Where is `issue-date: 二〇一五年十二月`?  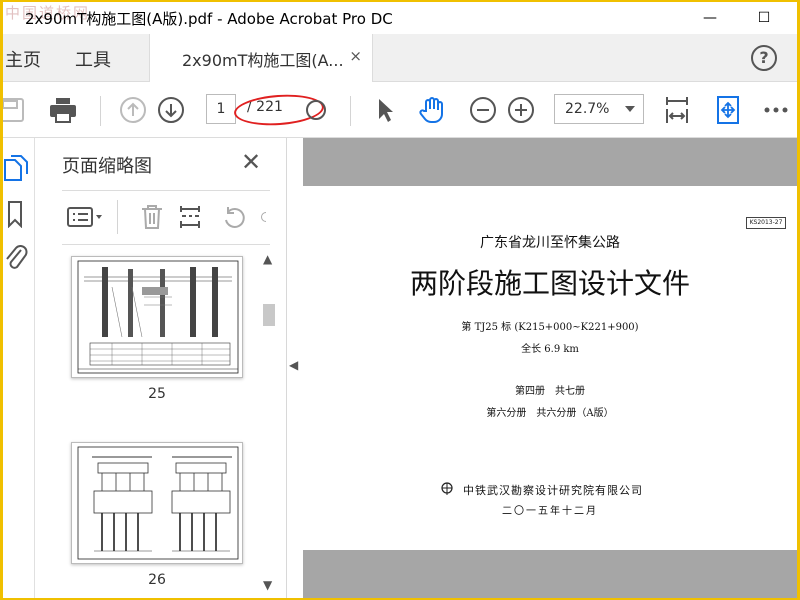 issue-date: 二〇一五年十二月 is located at coordinates (550, 511).